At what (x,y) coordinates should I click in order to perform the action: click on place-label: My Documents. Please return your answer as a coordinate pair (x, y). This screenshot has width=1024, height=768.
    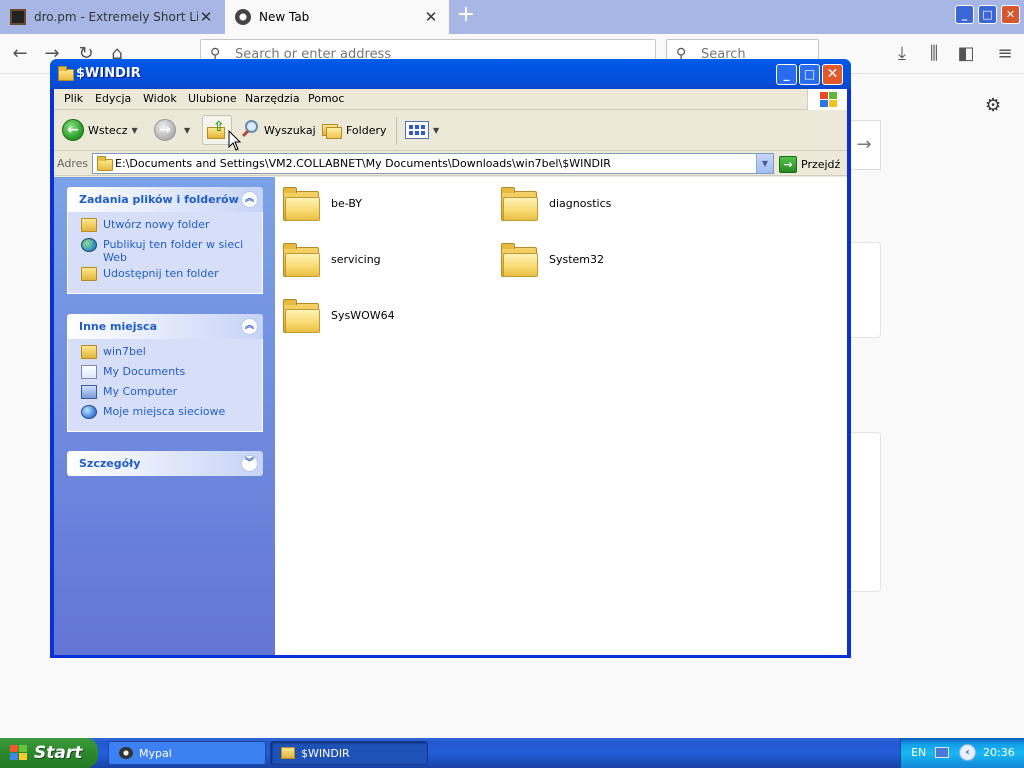
    Looking at the image, I should click on (144, 371).